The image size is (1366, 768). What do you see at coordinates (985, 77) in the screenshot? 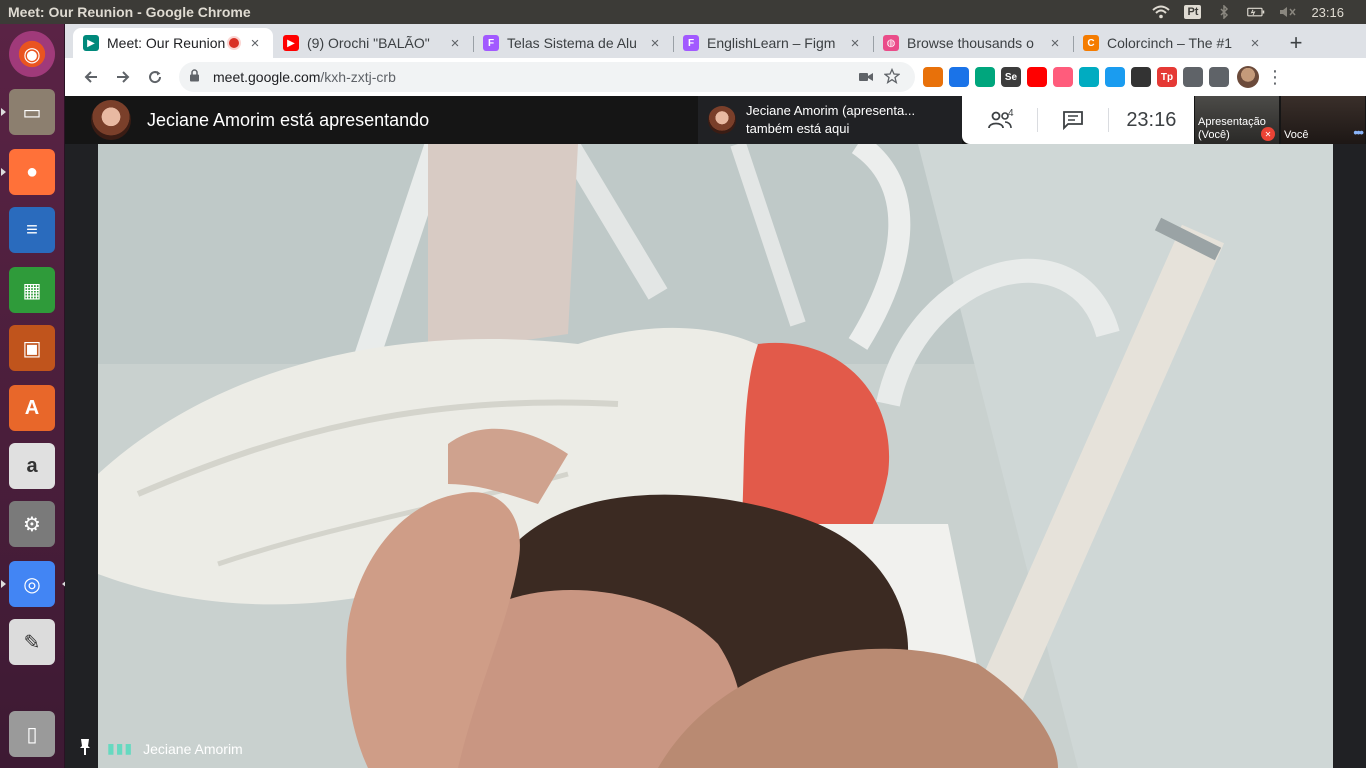
I see `hummingbird-icon` at bounding box center [985, 77].